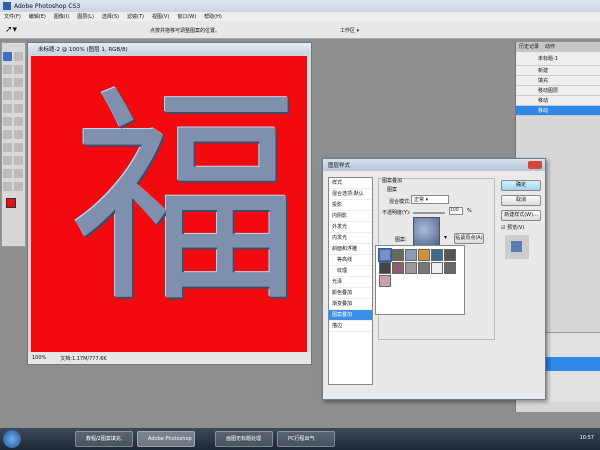  What do you see at coordinates (558, 59) in the screenshot?
I see `history-snapshot: 未标题-1` at bounding box center [558, 59].